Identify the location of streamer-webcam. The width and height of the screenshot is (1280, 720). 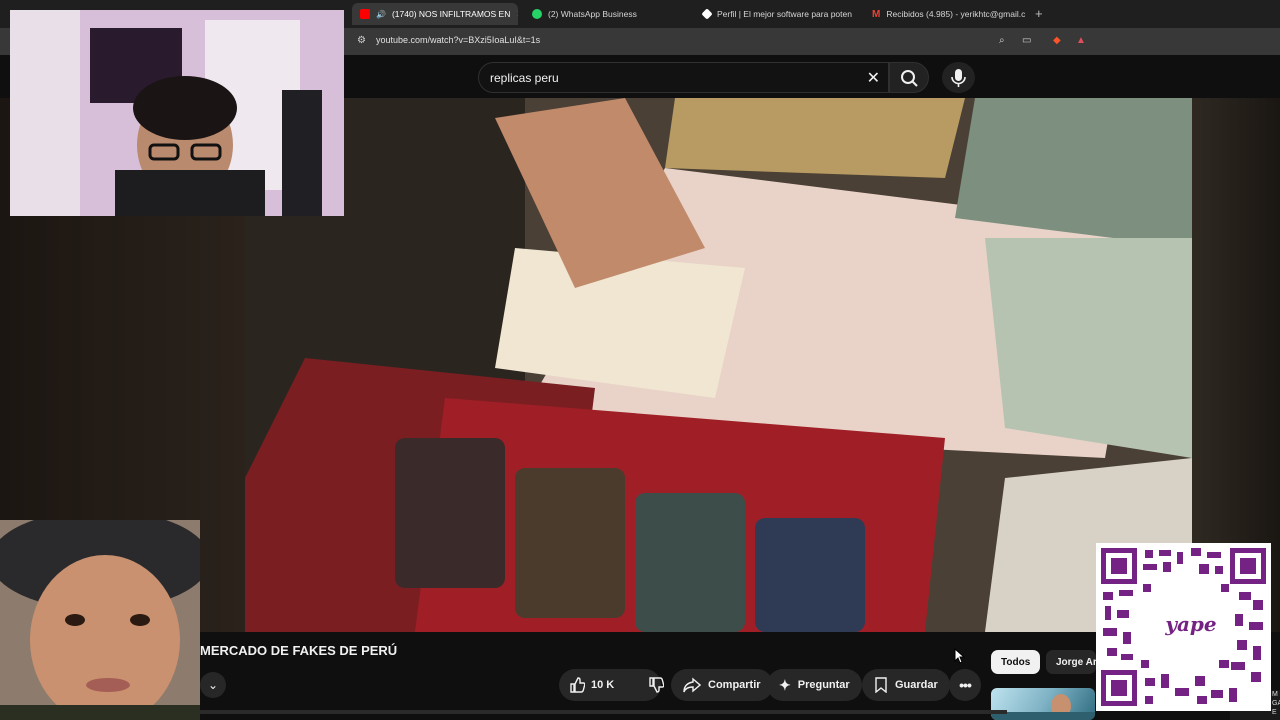
(177, 113).